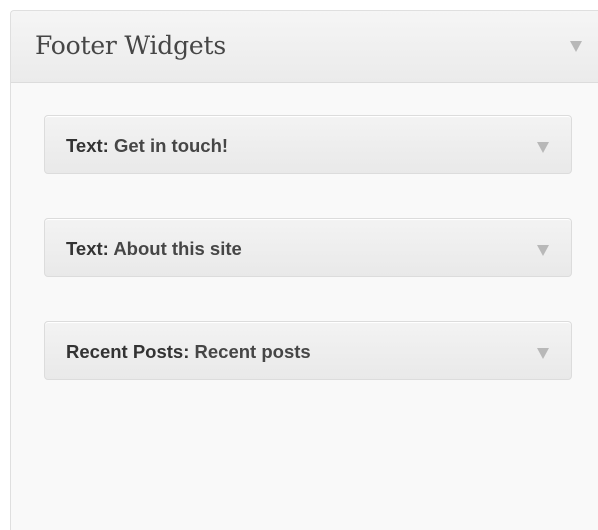  Describe the element at coordinates (125, 351) in the screenshot. I see `widget-type-label: Recent Posts` at that location.